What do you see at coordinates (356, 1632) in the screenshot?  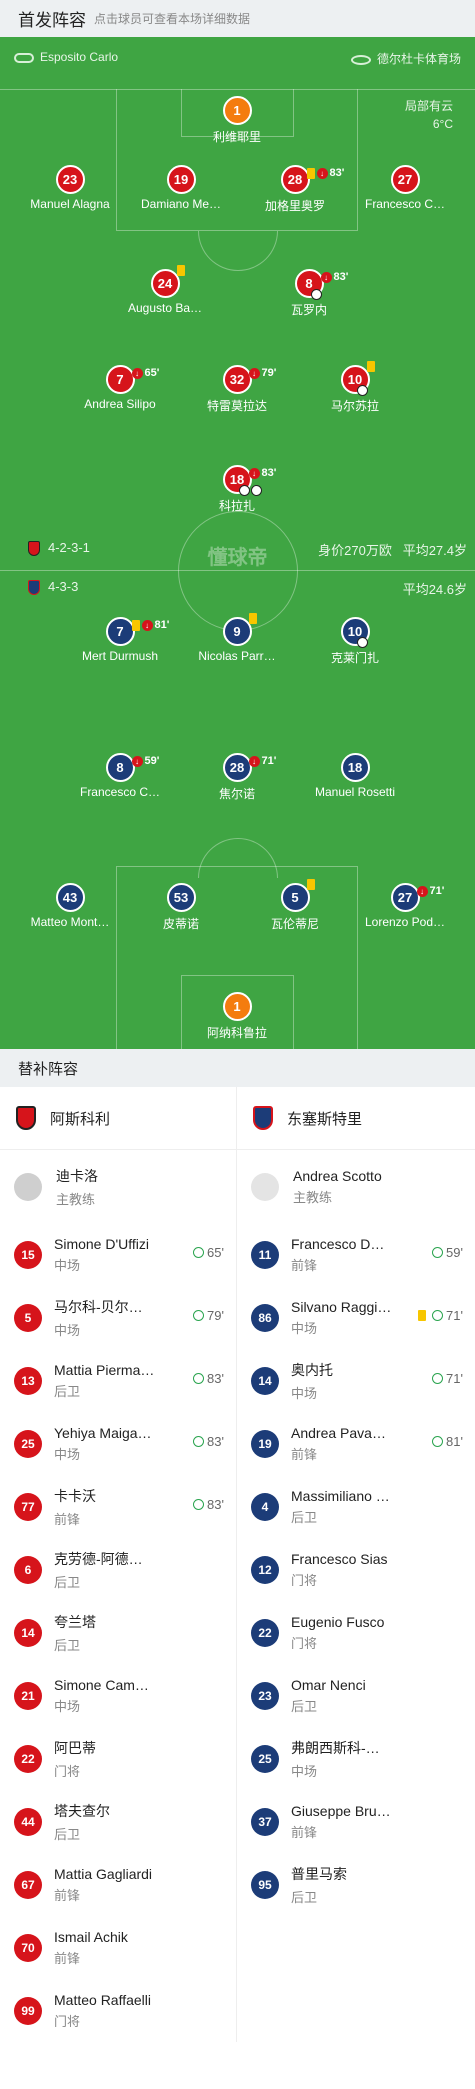 I see `bench-player-row: 22 Eugenio Fusco 门将` at bounding box center [356, 1632].